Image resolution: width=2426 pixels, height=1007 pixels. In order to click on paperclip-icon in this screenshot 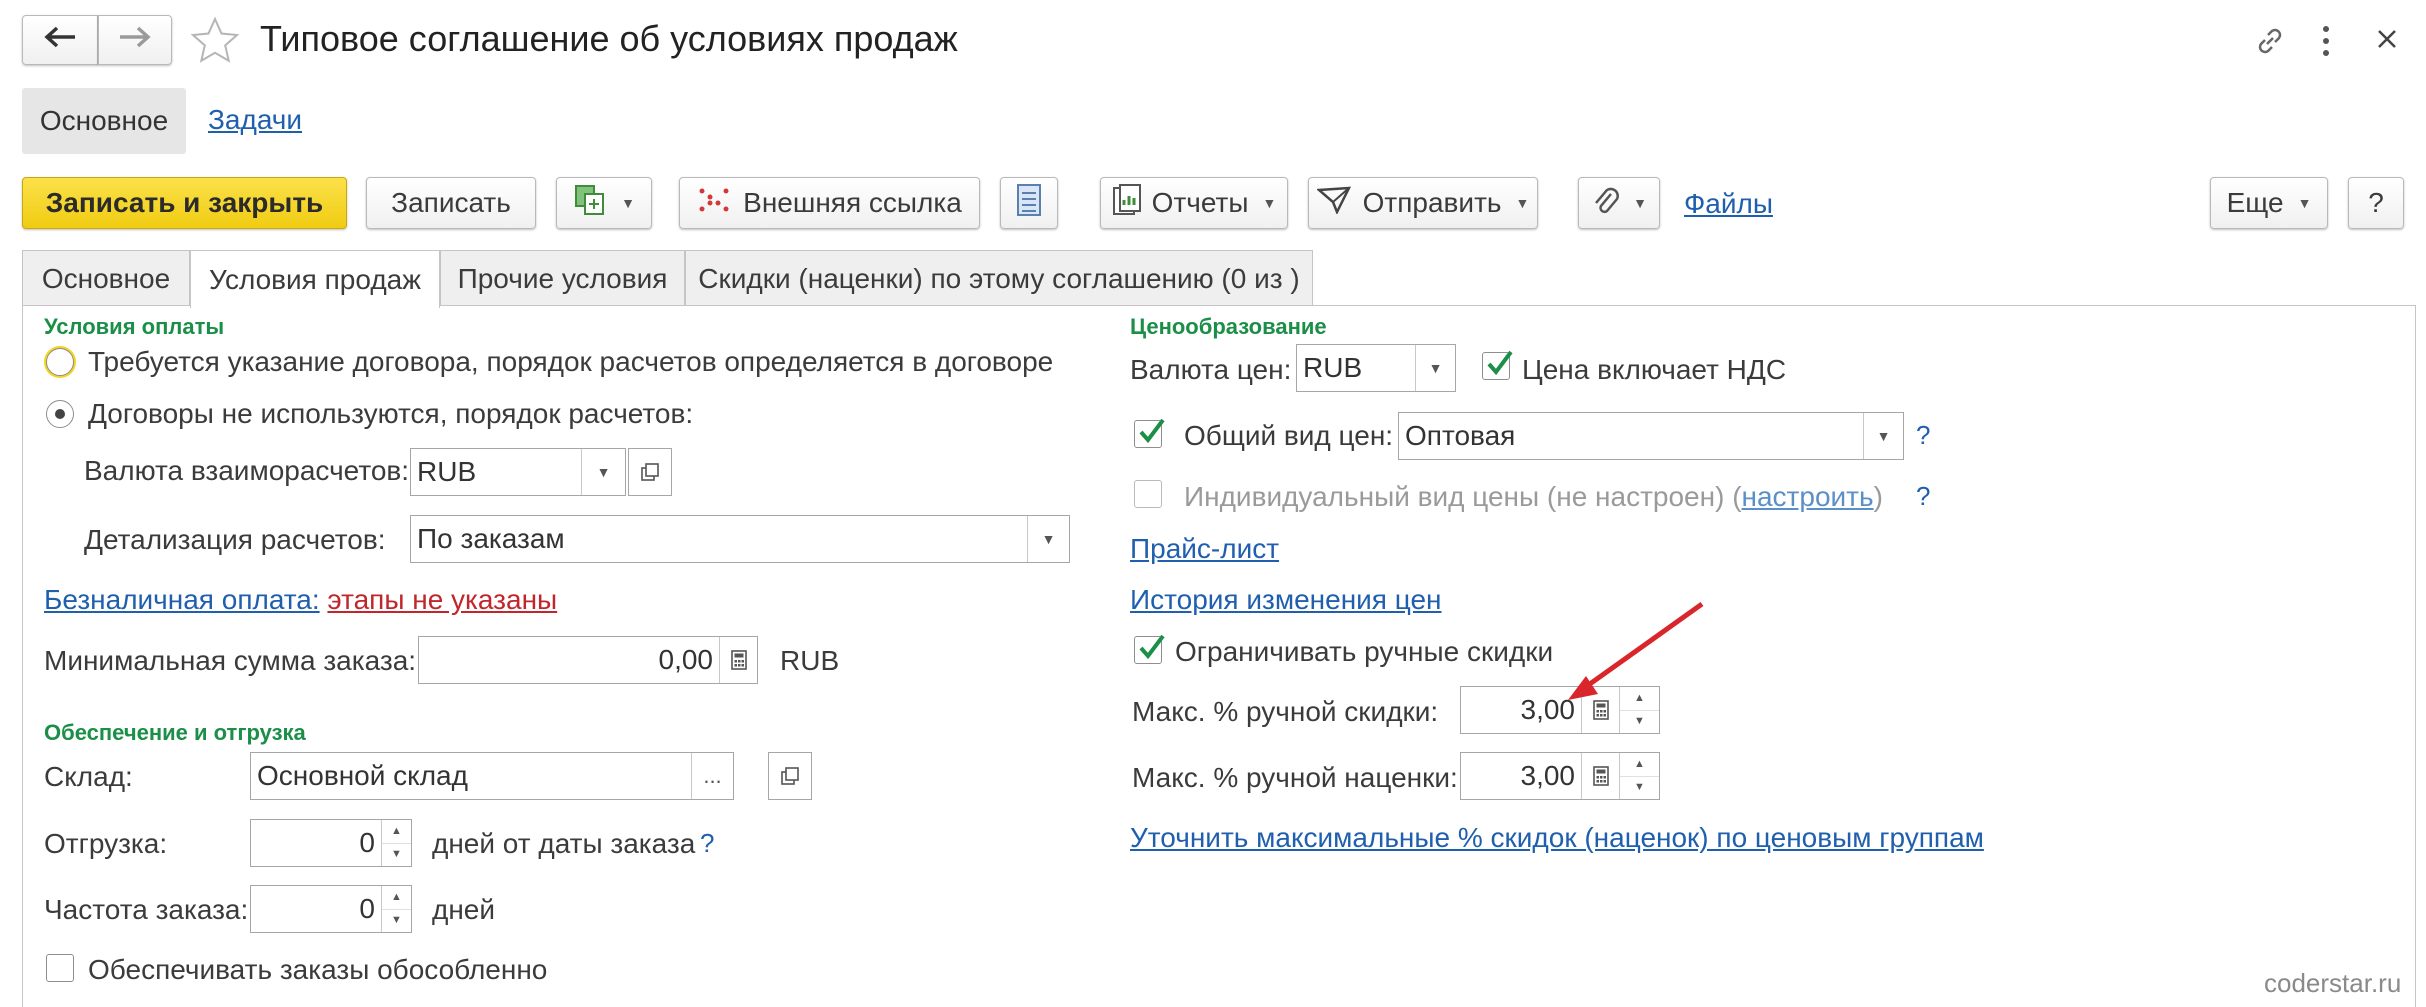, I will do `click(1605, 203)`.